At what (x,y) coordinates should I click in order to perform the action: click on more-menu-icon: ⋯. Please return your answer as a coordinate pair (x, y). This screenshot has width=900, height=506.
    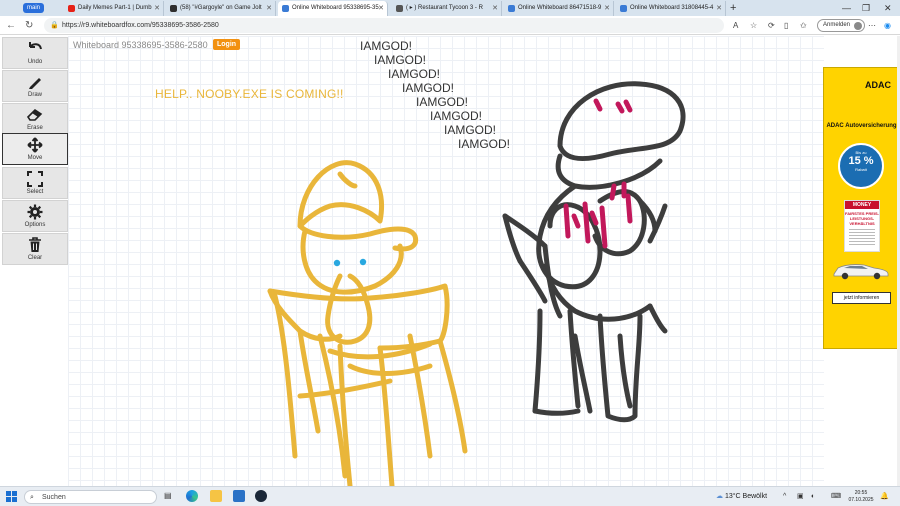
    Looking at the image, I should click on (872, 25).